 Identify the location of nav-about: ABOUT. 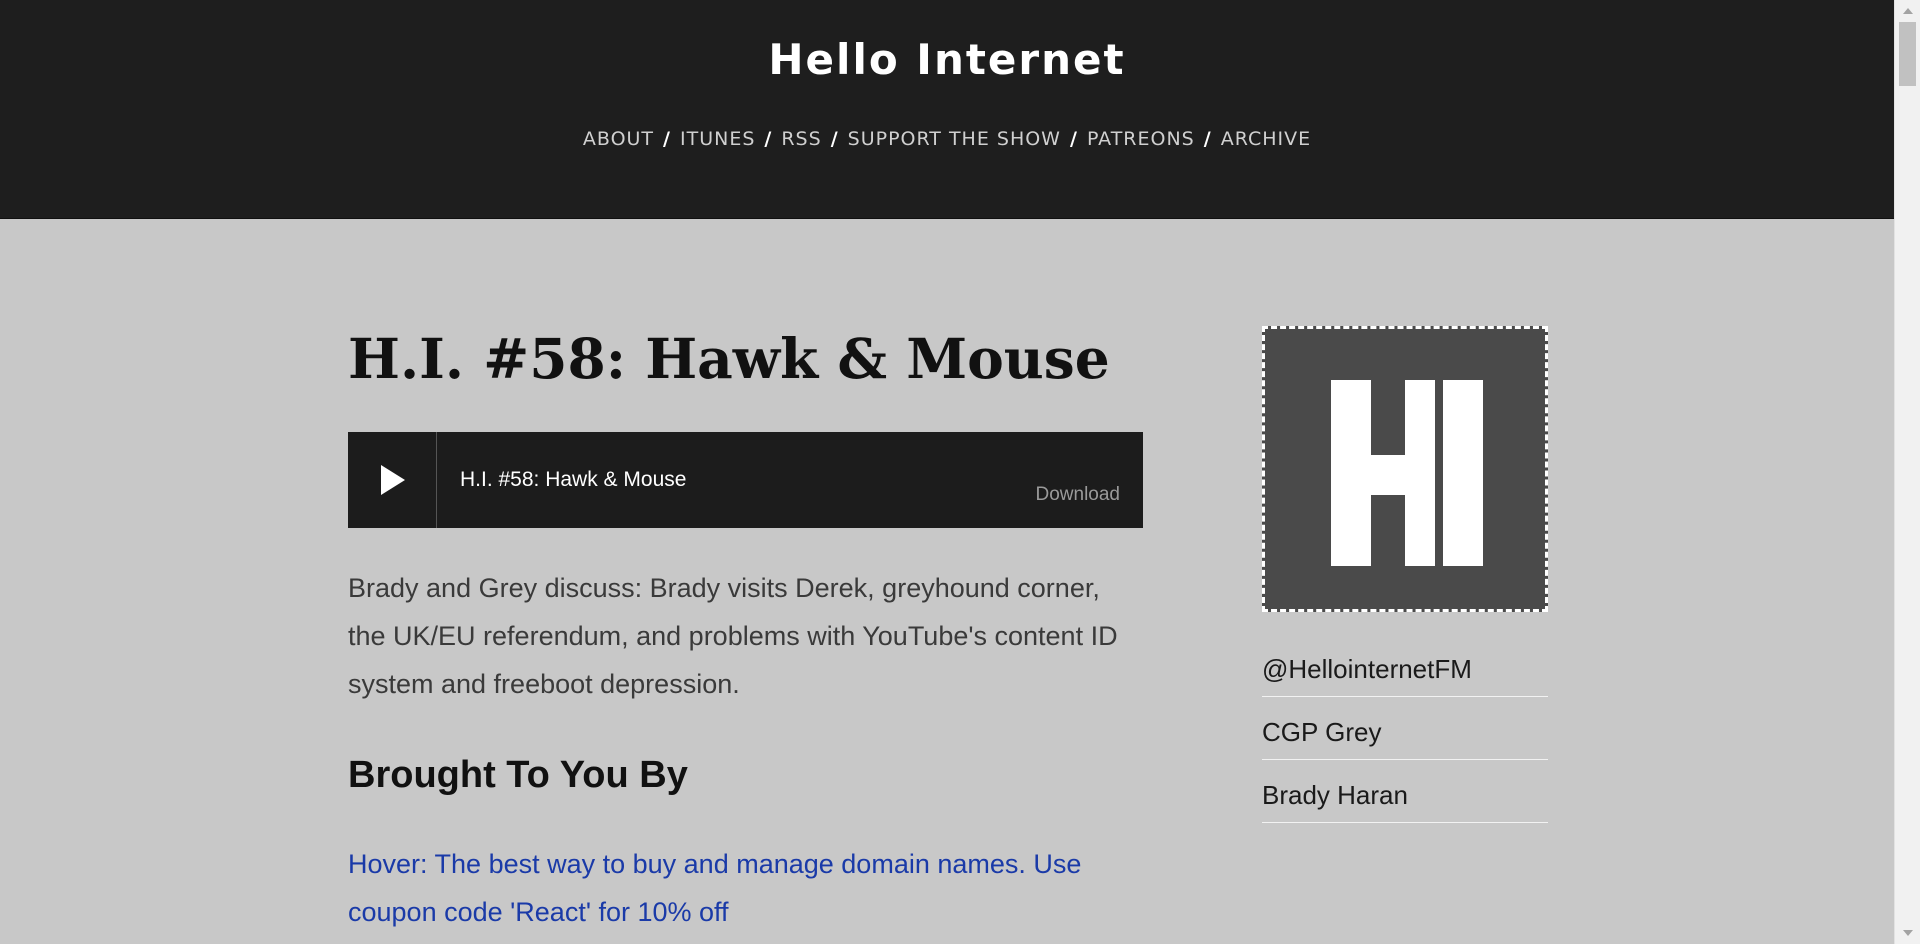
(618, 139).